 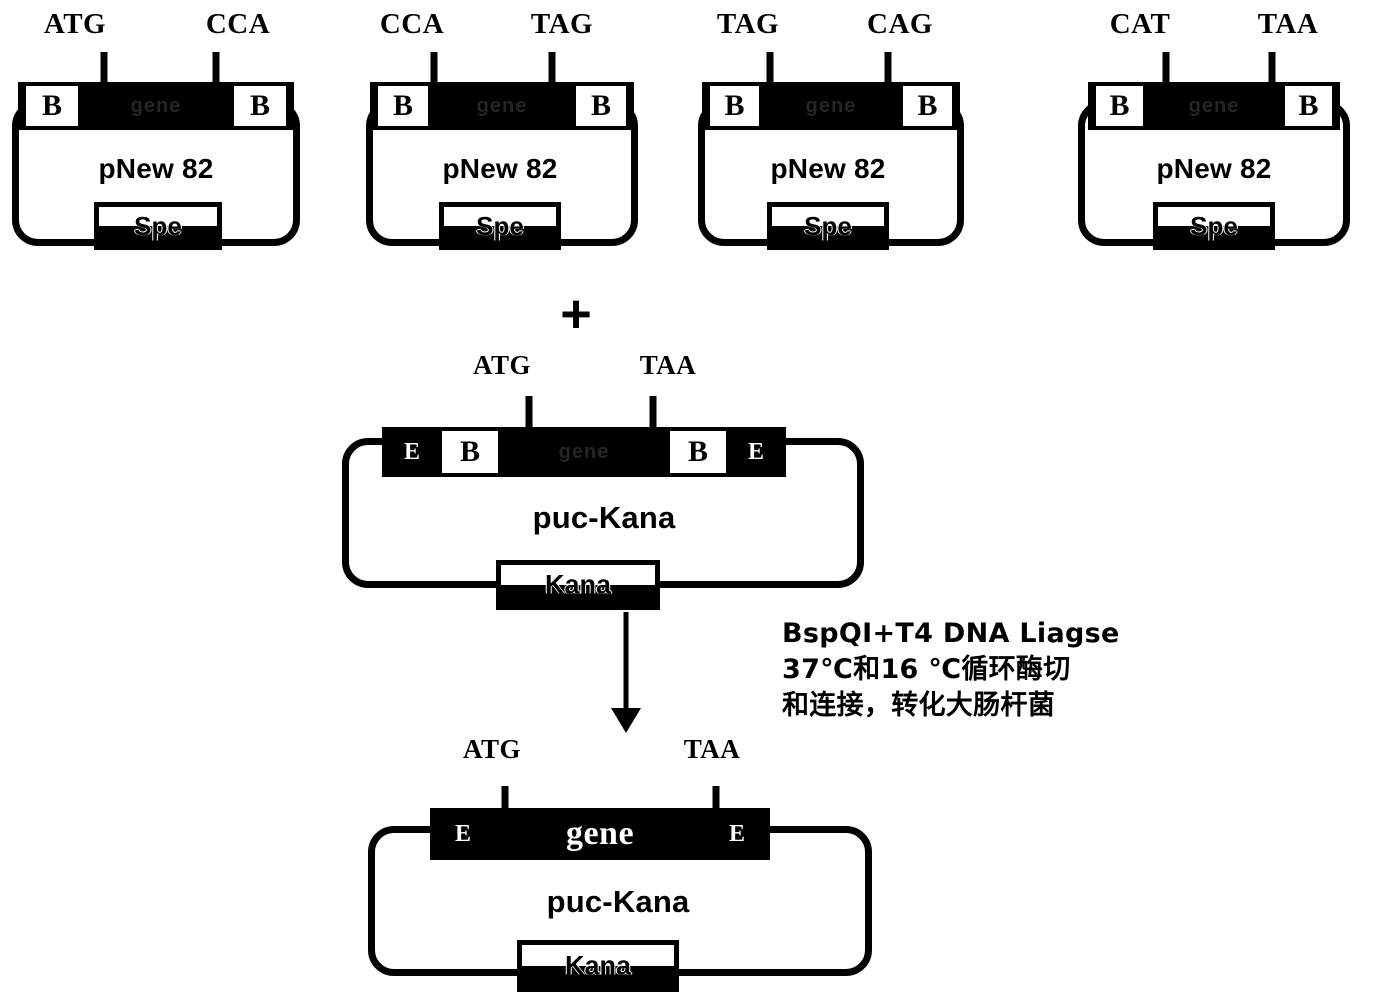 I want to click on plus-symbol: +, so click(x=576, y=314).